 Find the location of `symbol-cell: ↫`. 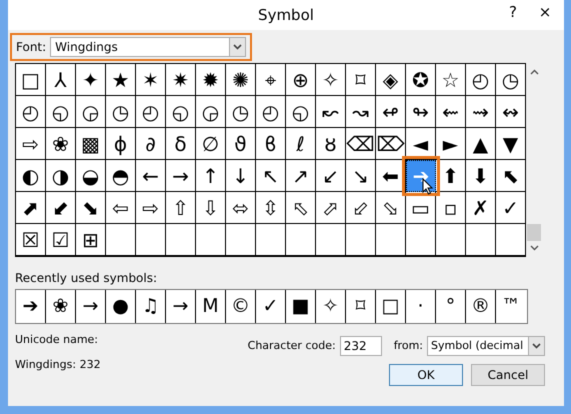

symbol-cell: ↫ is located at coordinates (391, 112).